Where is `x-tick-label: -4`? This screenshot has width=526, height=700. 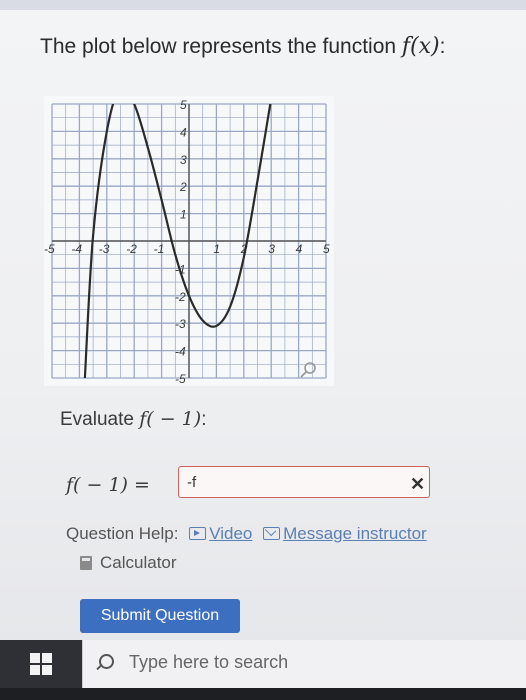 x-tick-label: -4 is located at coordinates (76, 249).